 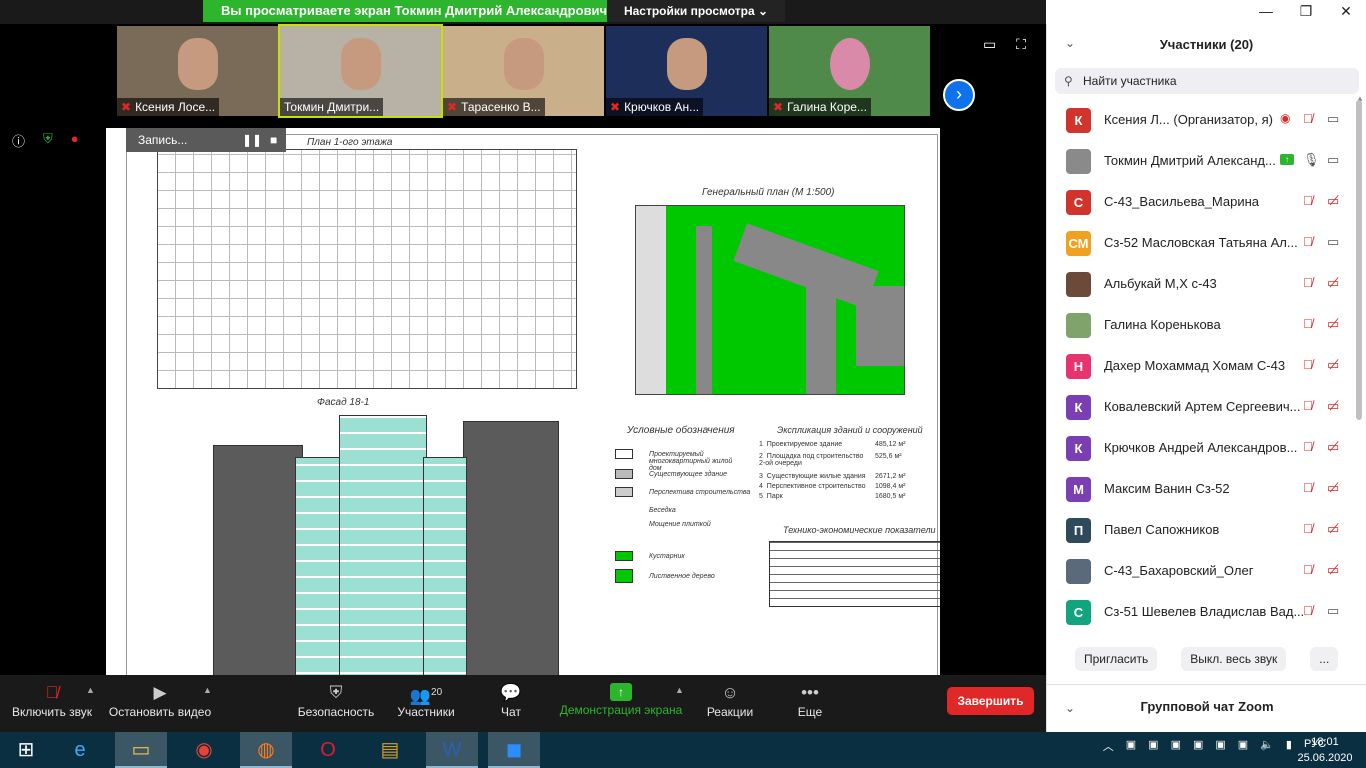 What do you see at coordinates (959, 95) in the screenshot?
I see `next-page-arrow-icon: ›` at bounding box center [959, 95].